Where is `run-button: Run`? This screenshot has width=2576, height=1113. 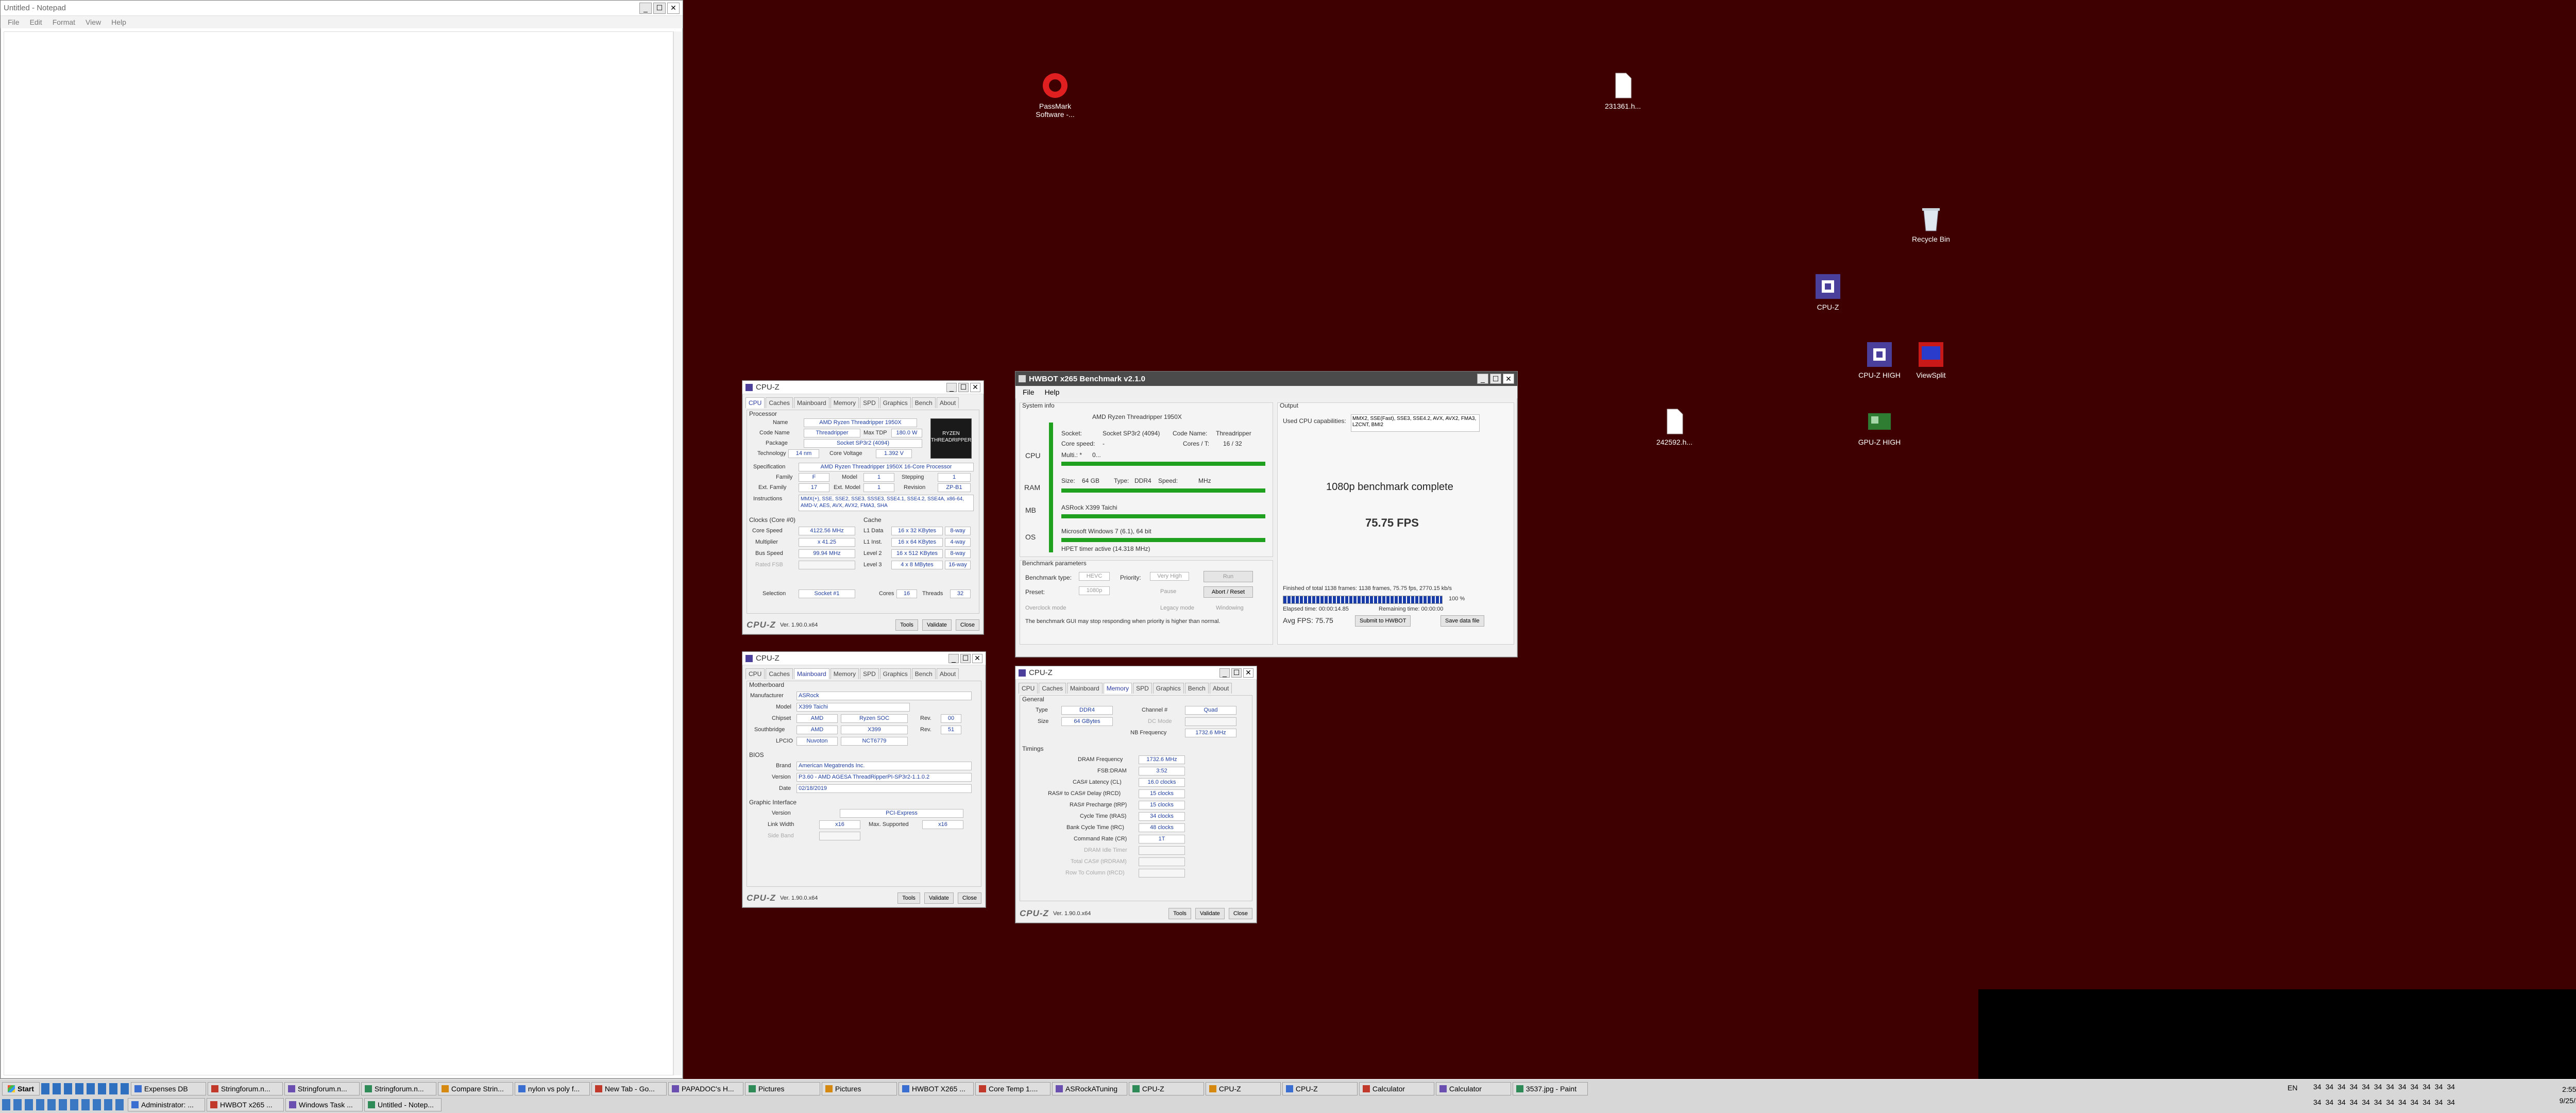 run-button: Run is located at coordinates (1228, 576).